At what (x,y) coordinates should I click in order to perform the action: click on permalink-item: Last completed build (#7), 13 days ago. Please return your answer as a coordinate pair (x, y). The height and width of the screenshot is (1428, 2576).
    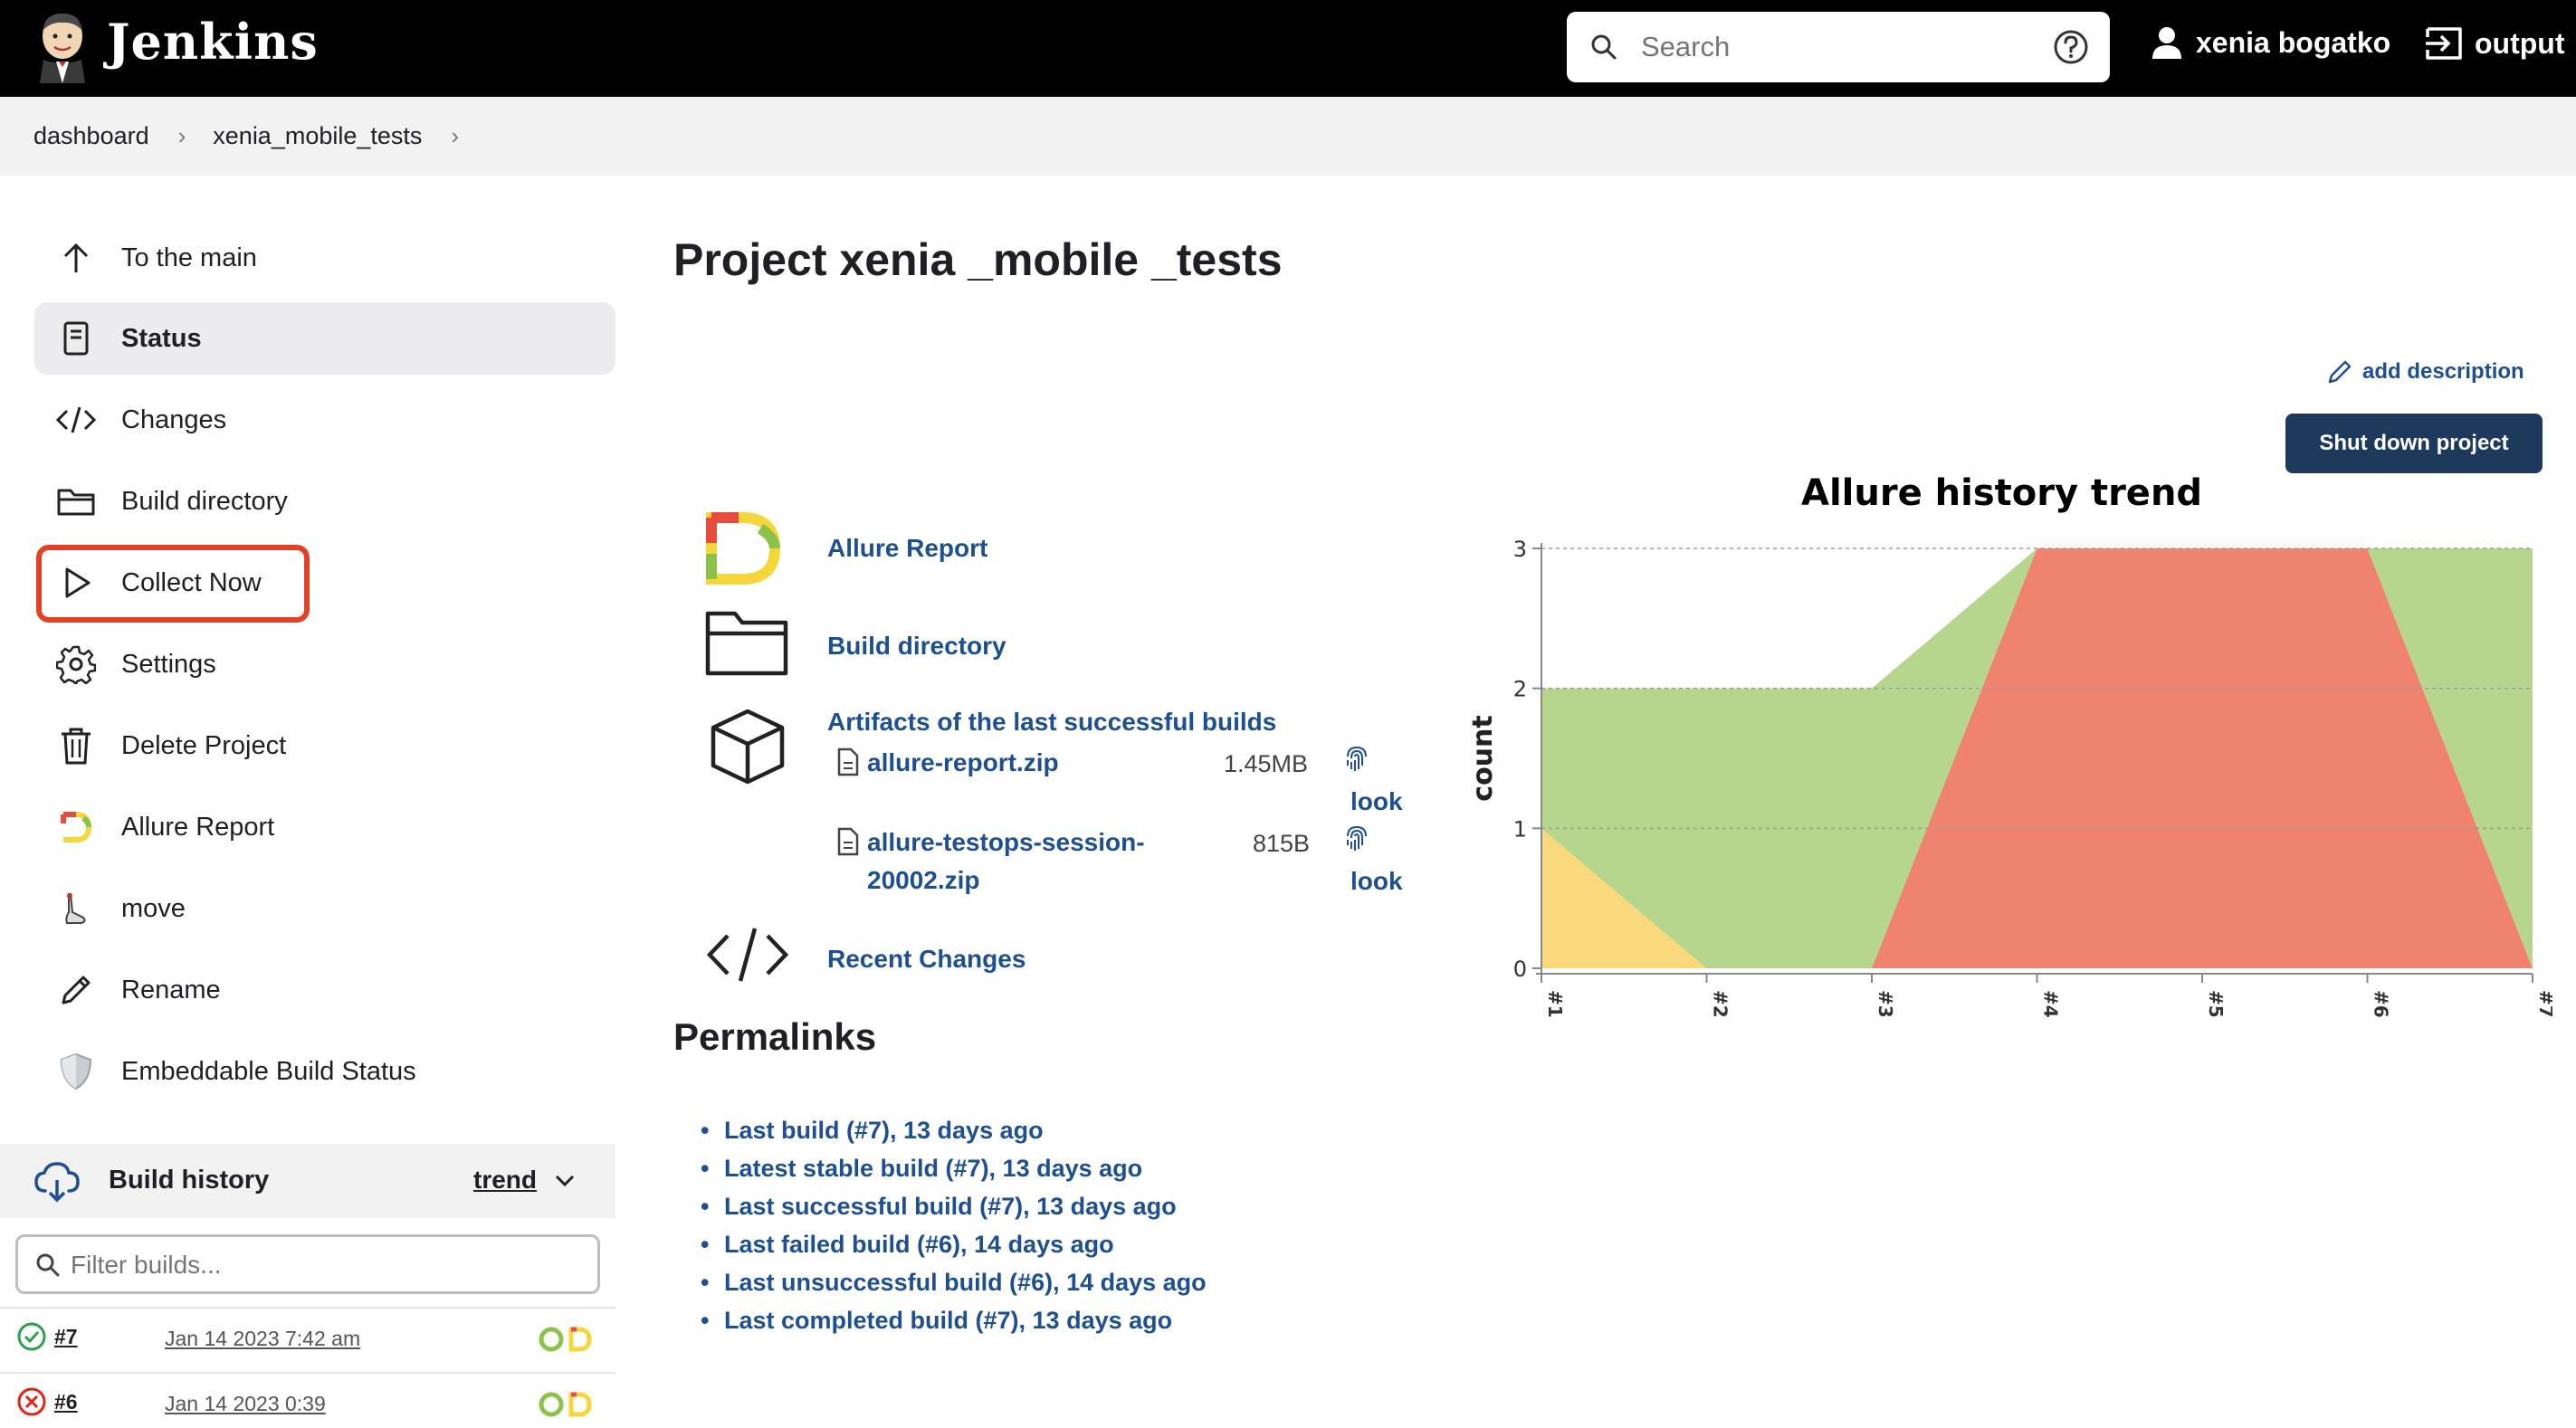
    Looking at the image, I should click on (954, 1326).